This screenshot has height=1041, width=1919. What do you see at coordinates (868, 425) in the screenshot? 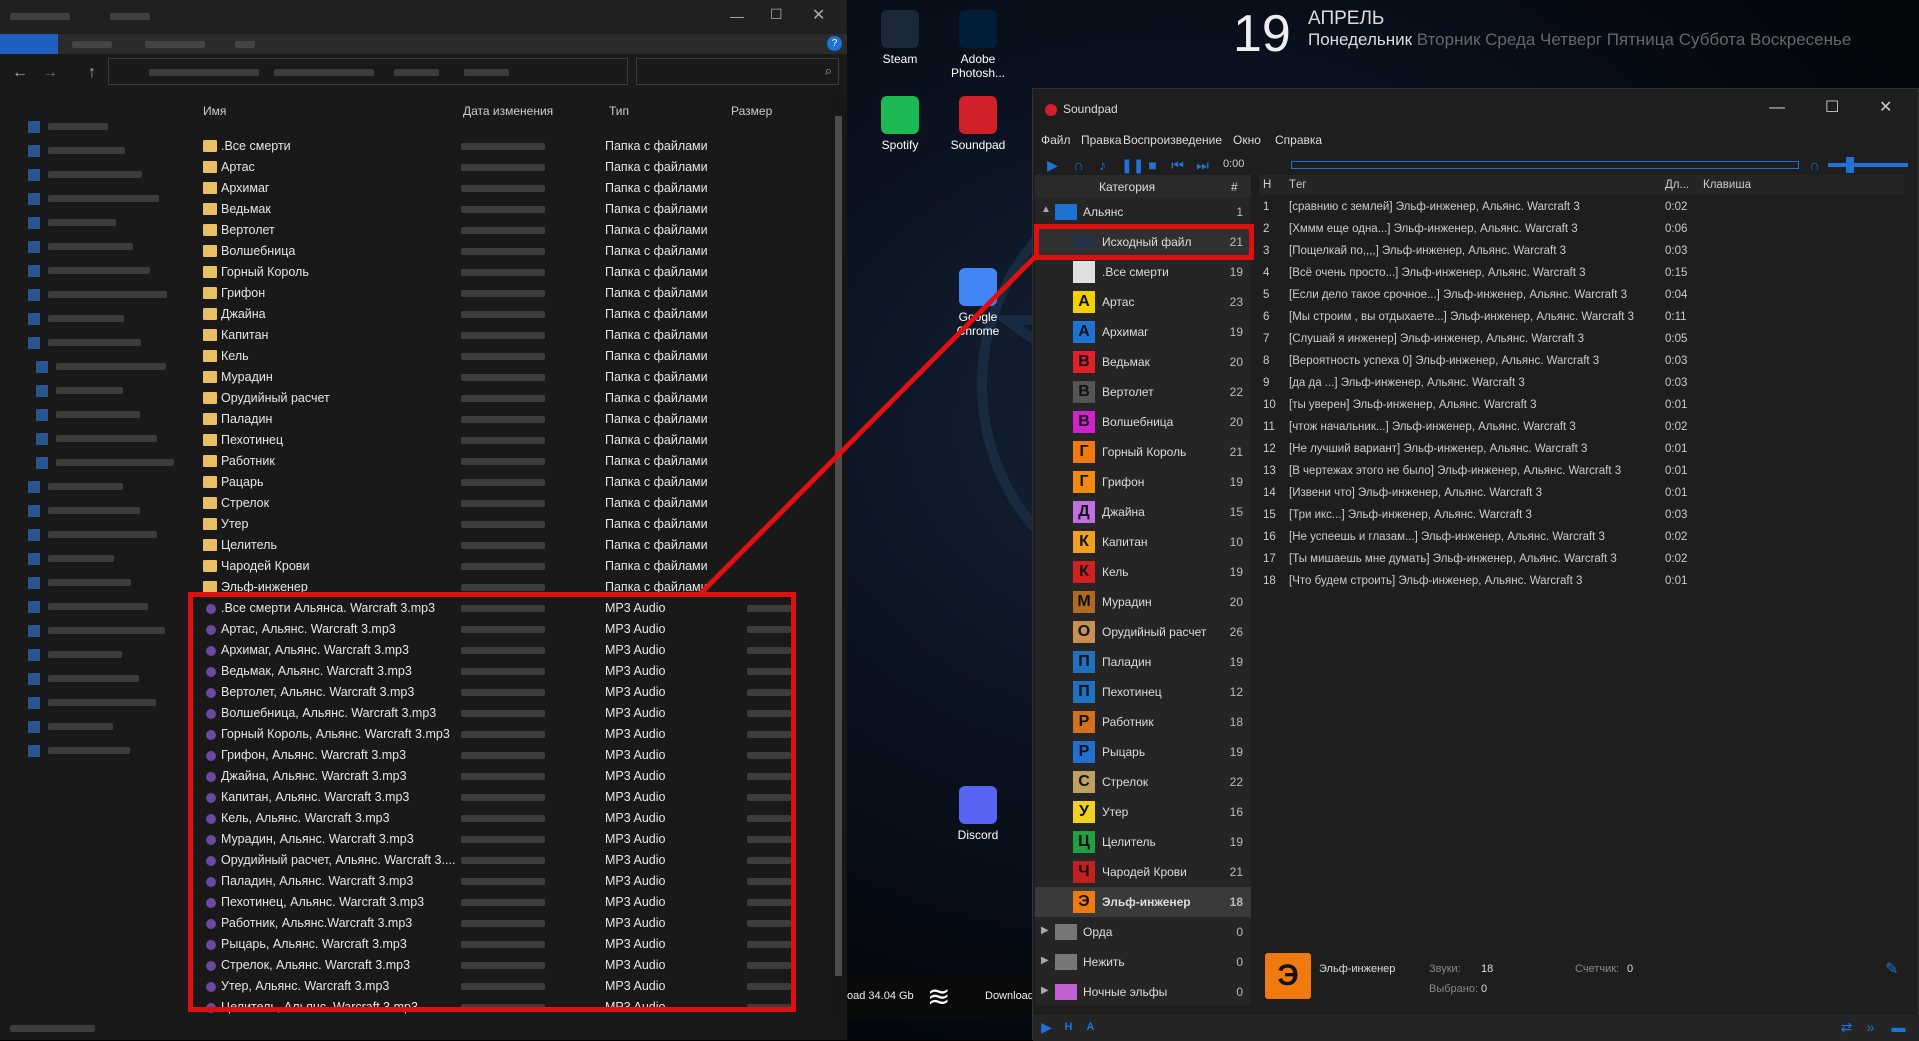
I see `connector-line` at bounding box center [868, 425].